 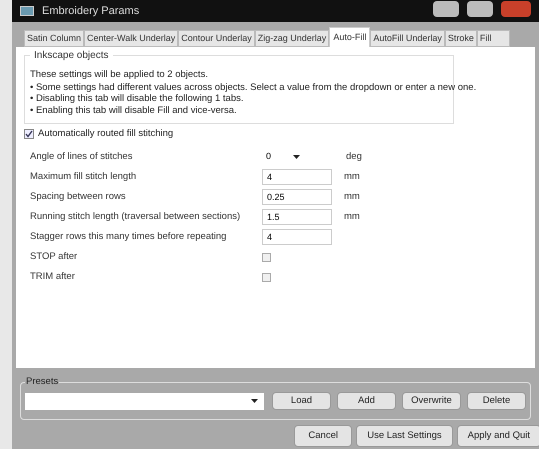 What do you see at coordinates (131, 38) in the screenshot?
I see `tab: Center-Walk Underlay` at bounding box center [131, 38].